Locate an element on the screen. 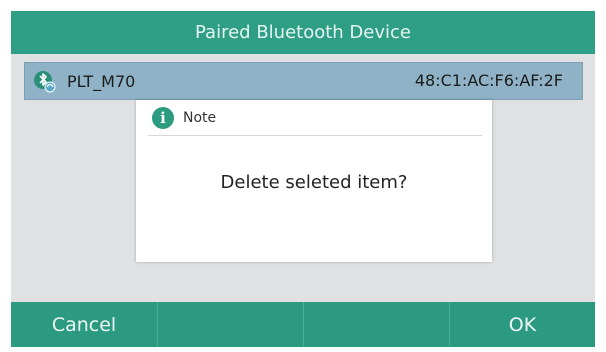 Image resolution: width=606 pixels, height=352 pixels. dialog-message: Delete seleted item? is located at coordinates (314, 182).